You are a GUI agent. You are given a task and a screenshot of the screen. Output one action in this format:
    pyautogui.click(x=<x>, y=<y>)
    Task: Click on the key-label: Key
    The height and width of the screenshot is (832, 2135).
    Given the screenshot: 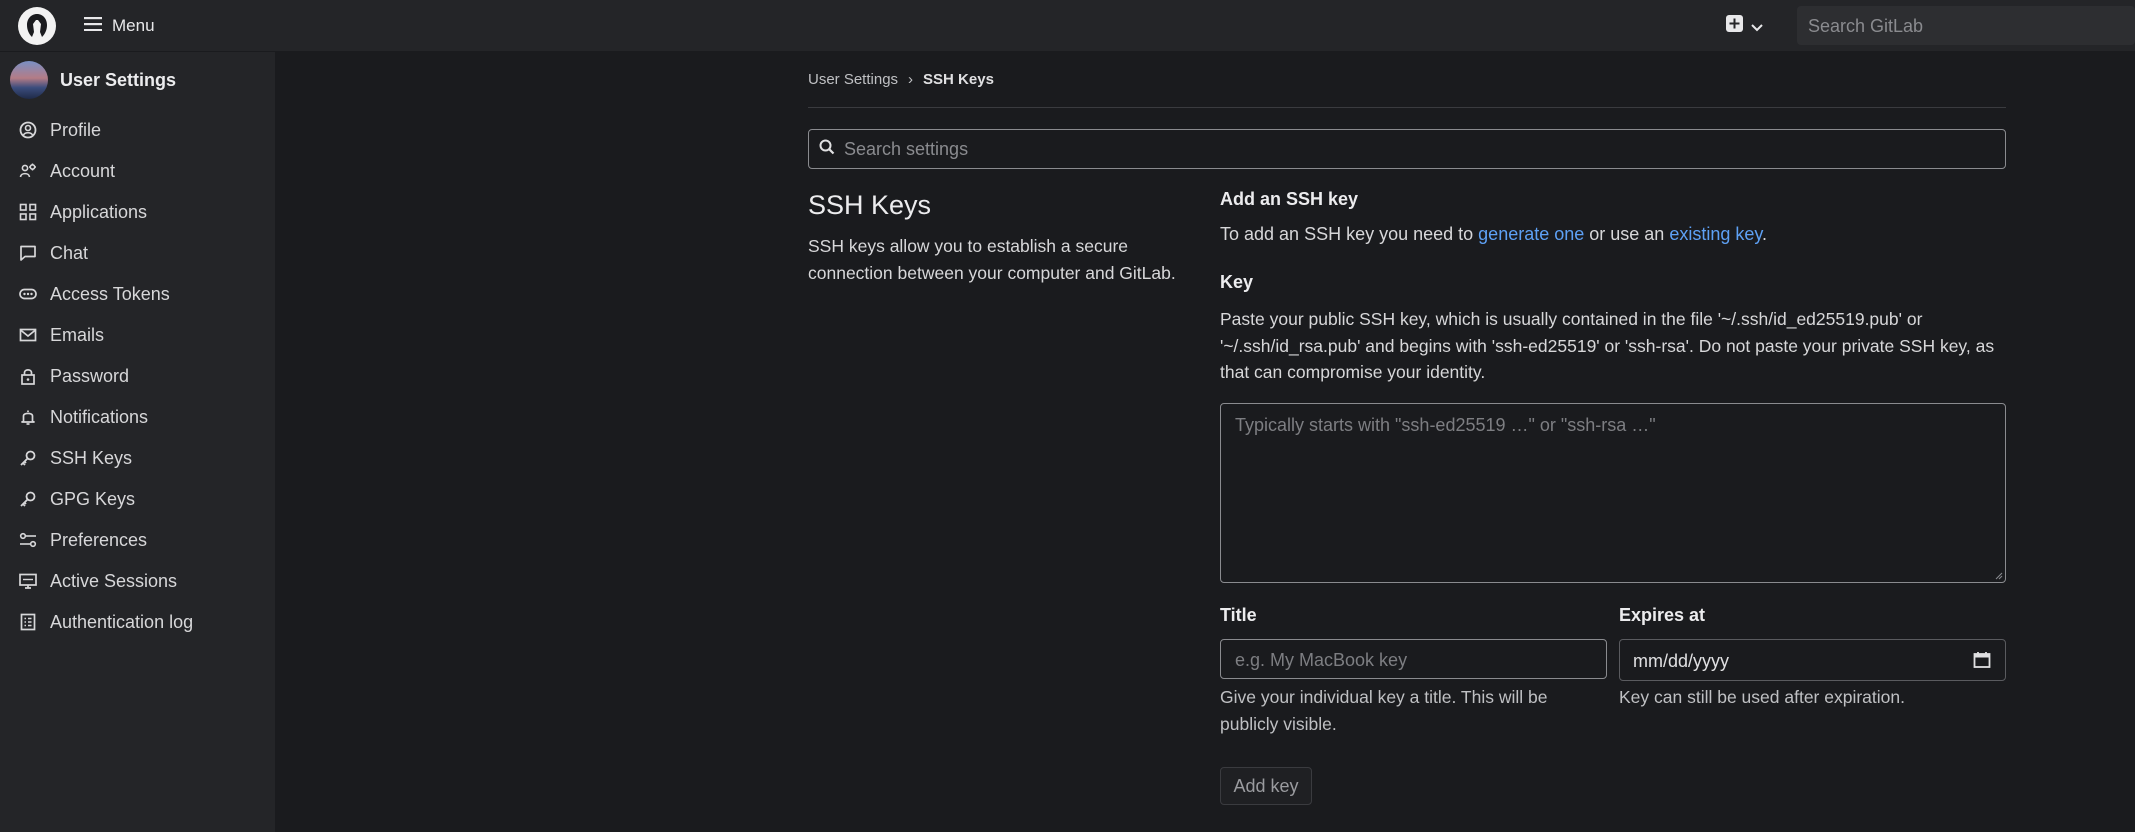 What is the action you would take?
    pyautogui.click(x=1237, y=282)
    